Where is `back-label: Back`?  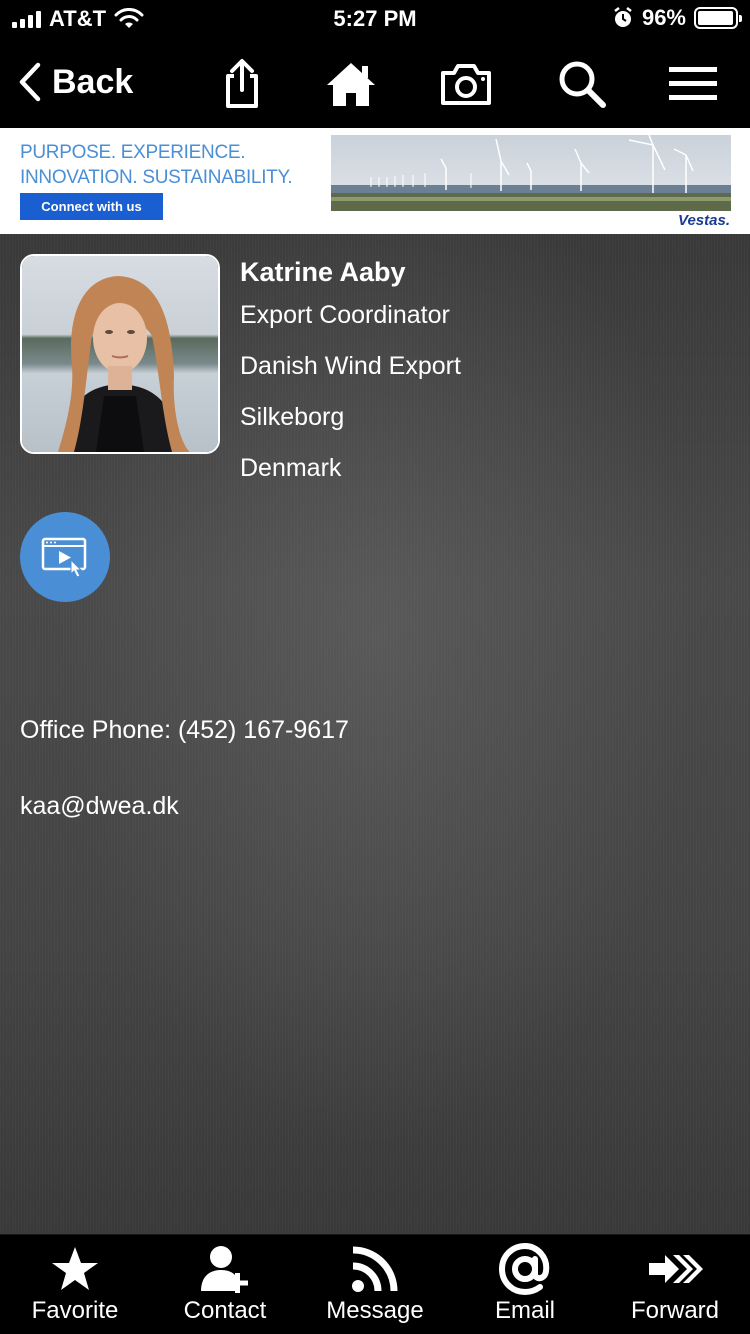 back-label: Back is located at coordinates (93, 81).